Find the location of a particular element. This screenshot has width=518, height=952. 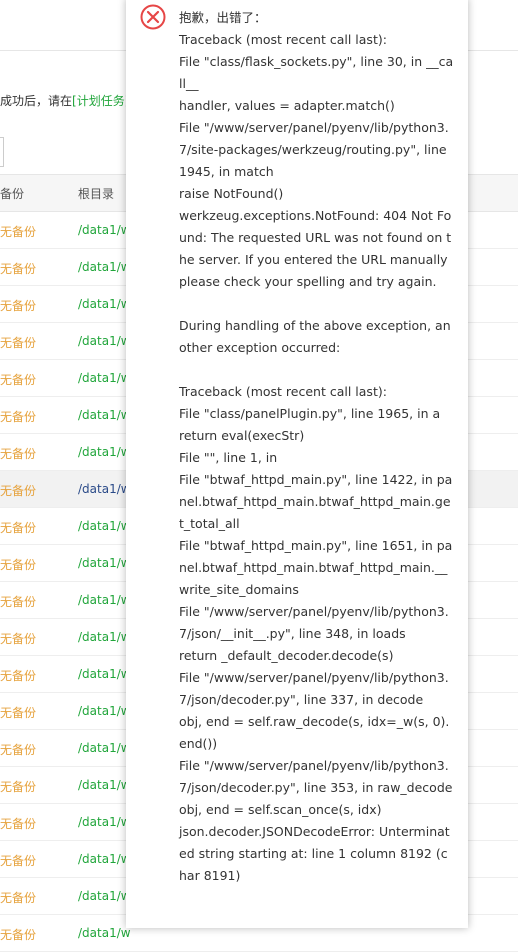

header-backup: 备份 is located at coordinates (12, 193).